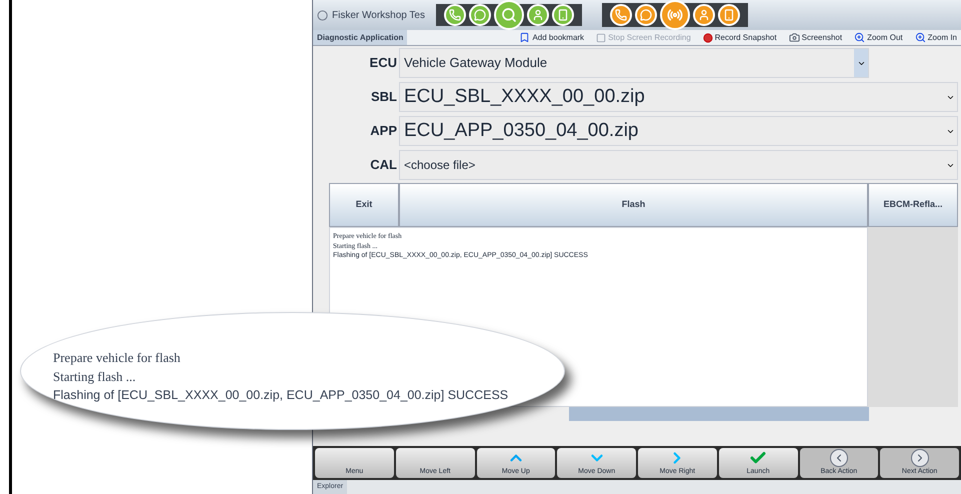 This screenshot has height=494, width=961. What do you see at coordinates (384, 97) in the screenshot?
I see `field-label: SBL` at bounding box center [384, 97].